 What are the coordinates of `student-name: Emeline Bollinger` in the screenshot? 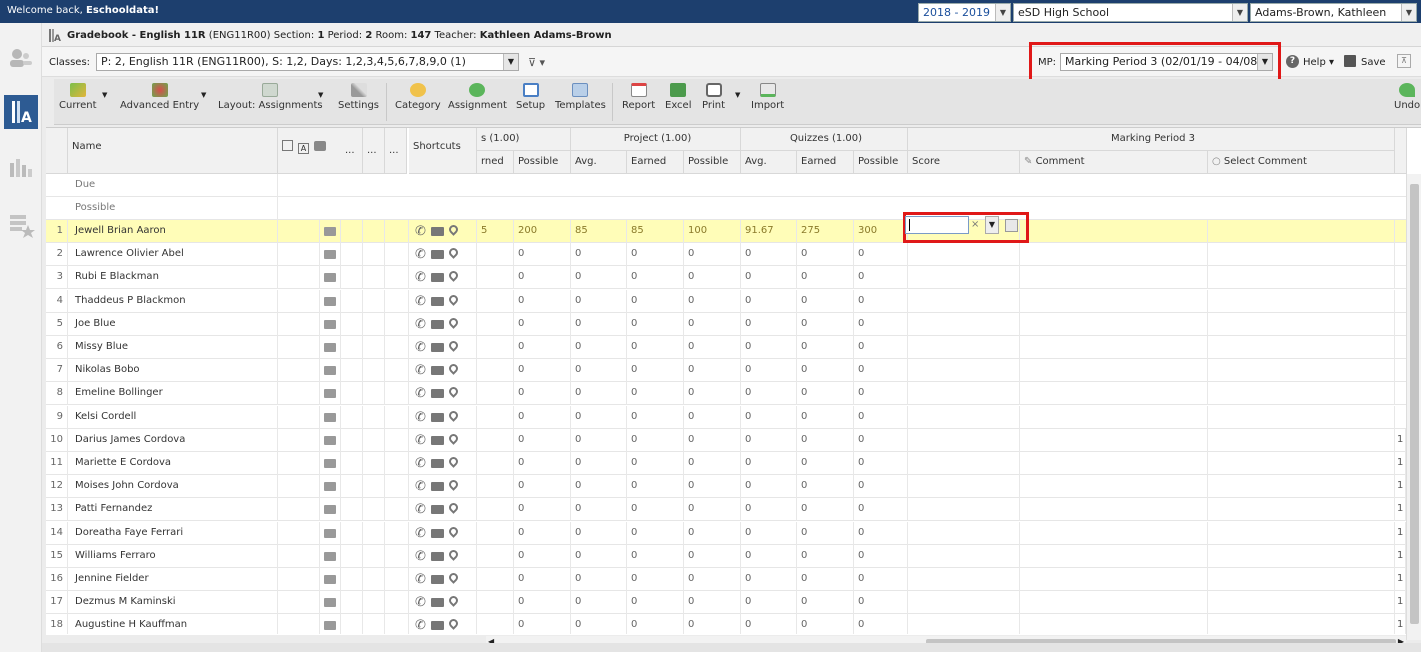 It's located at (173, 394).